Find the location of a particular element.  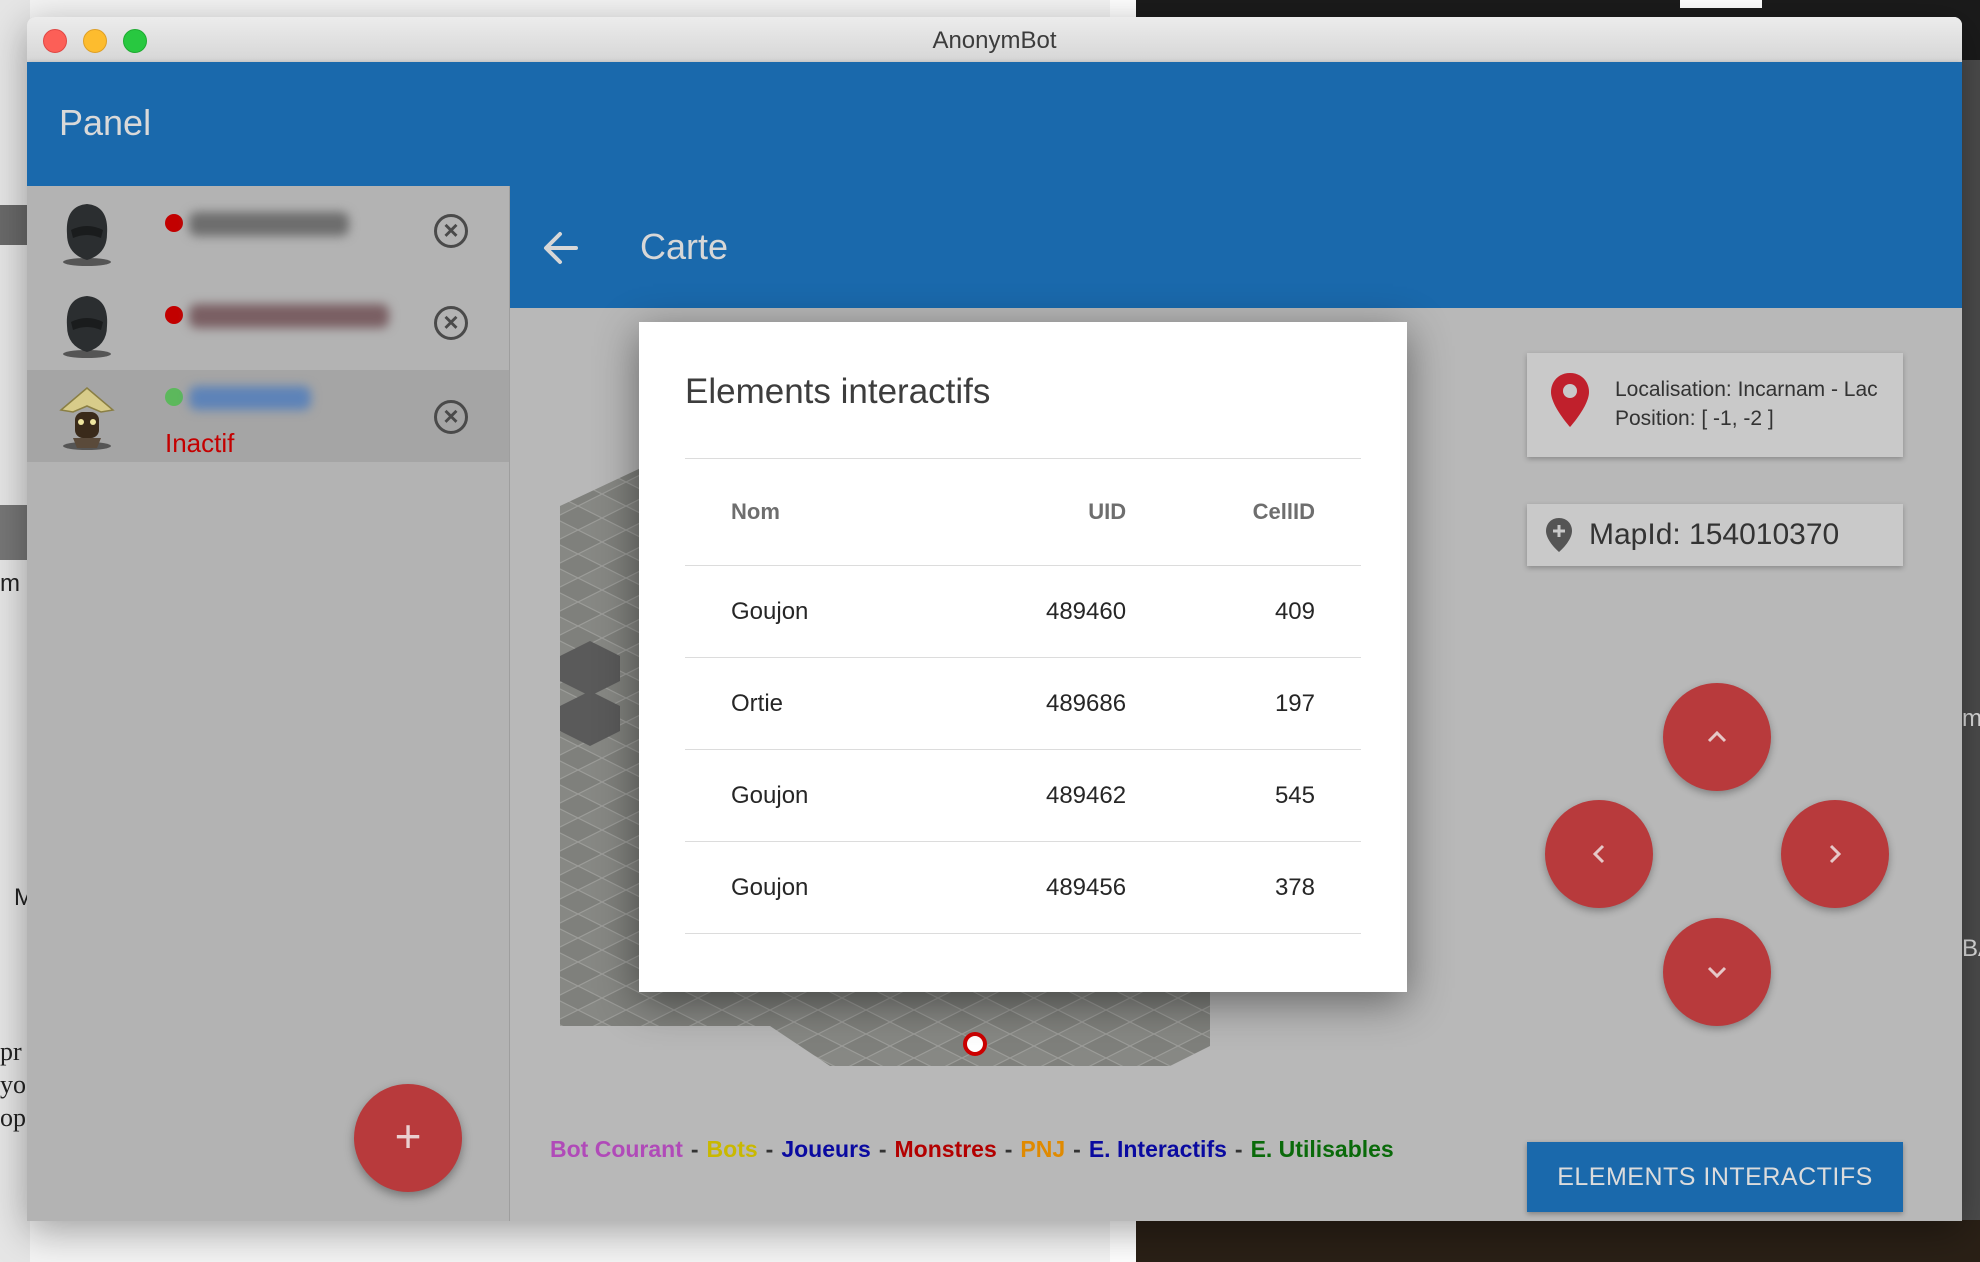

cell-cellid: 378 is located at coordinates (1243, 887).